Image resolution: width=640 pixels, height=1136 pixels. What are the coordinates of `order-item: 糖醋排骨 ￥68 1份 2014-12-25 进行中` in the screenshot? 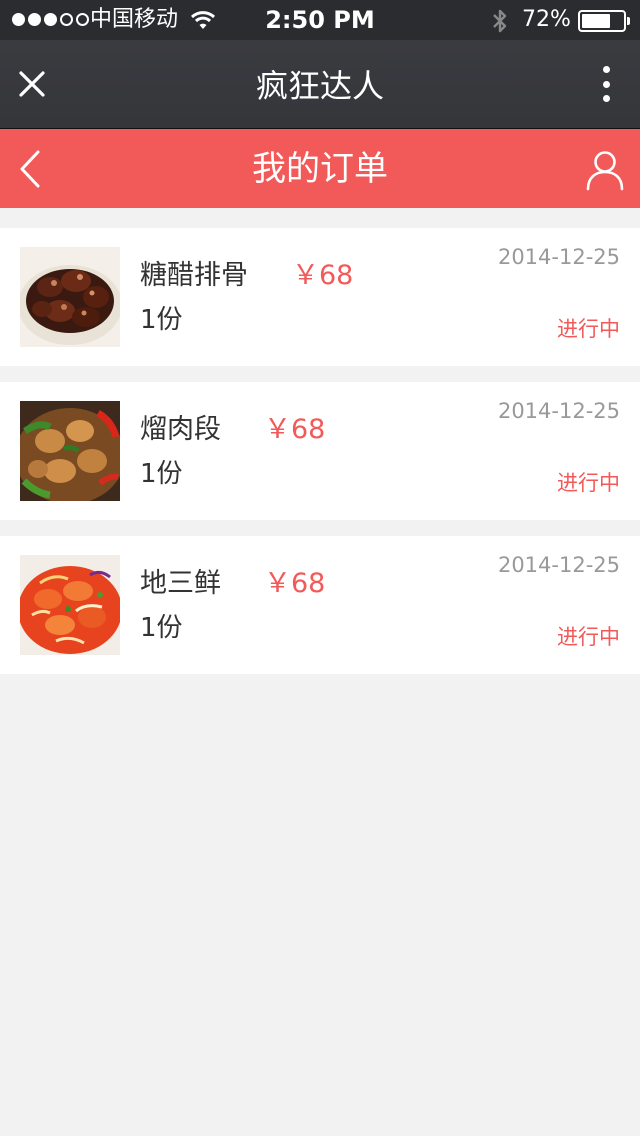 It's located at (320, 297).